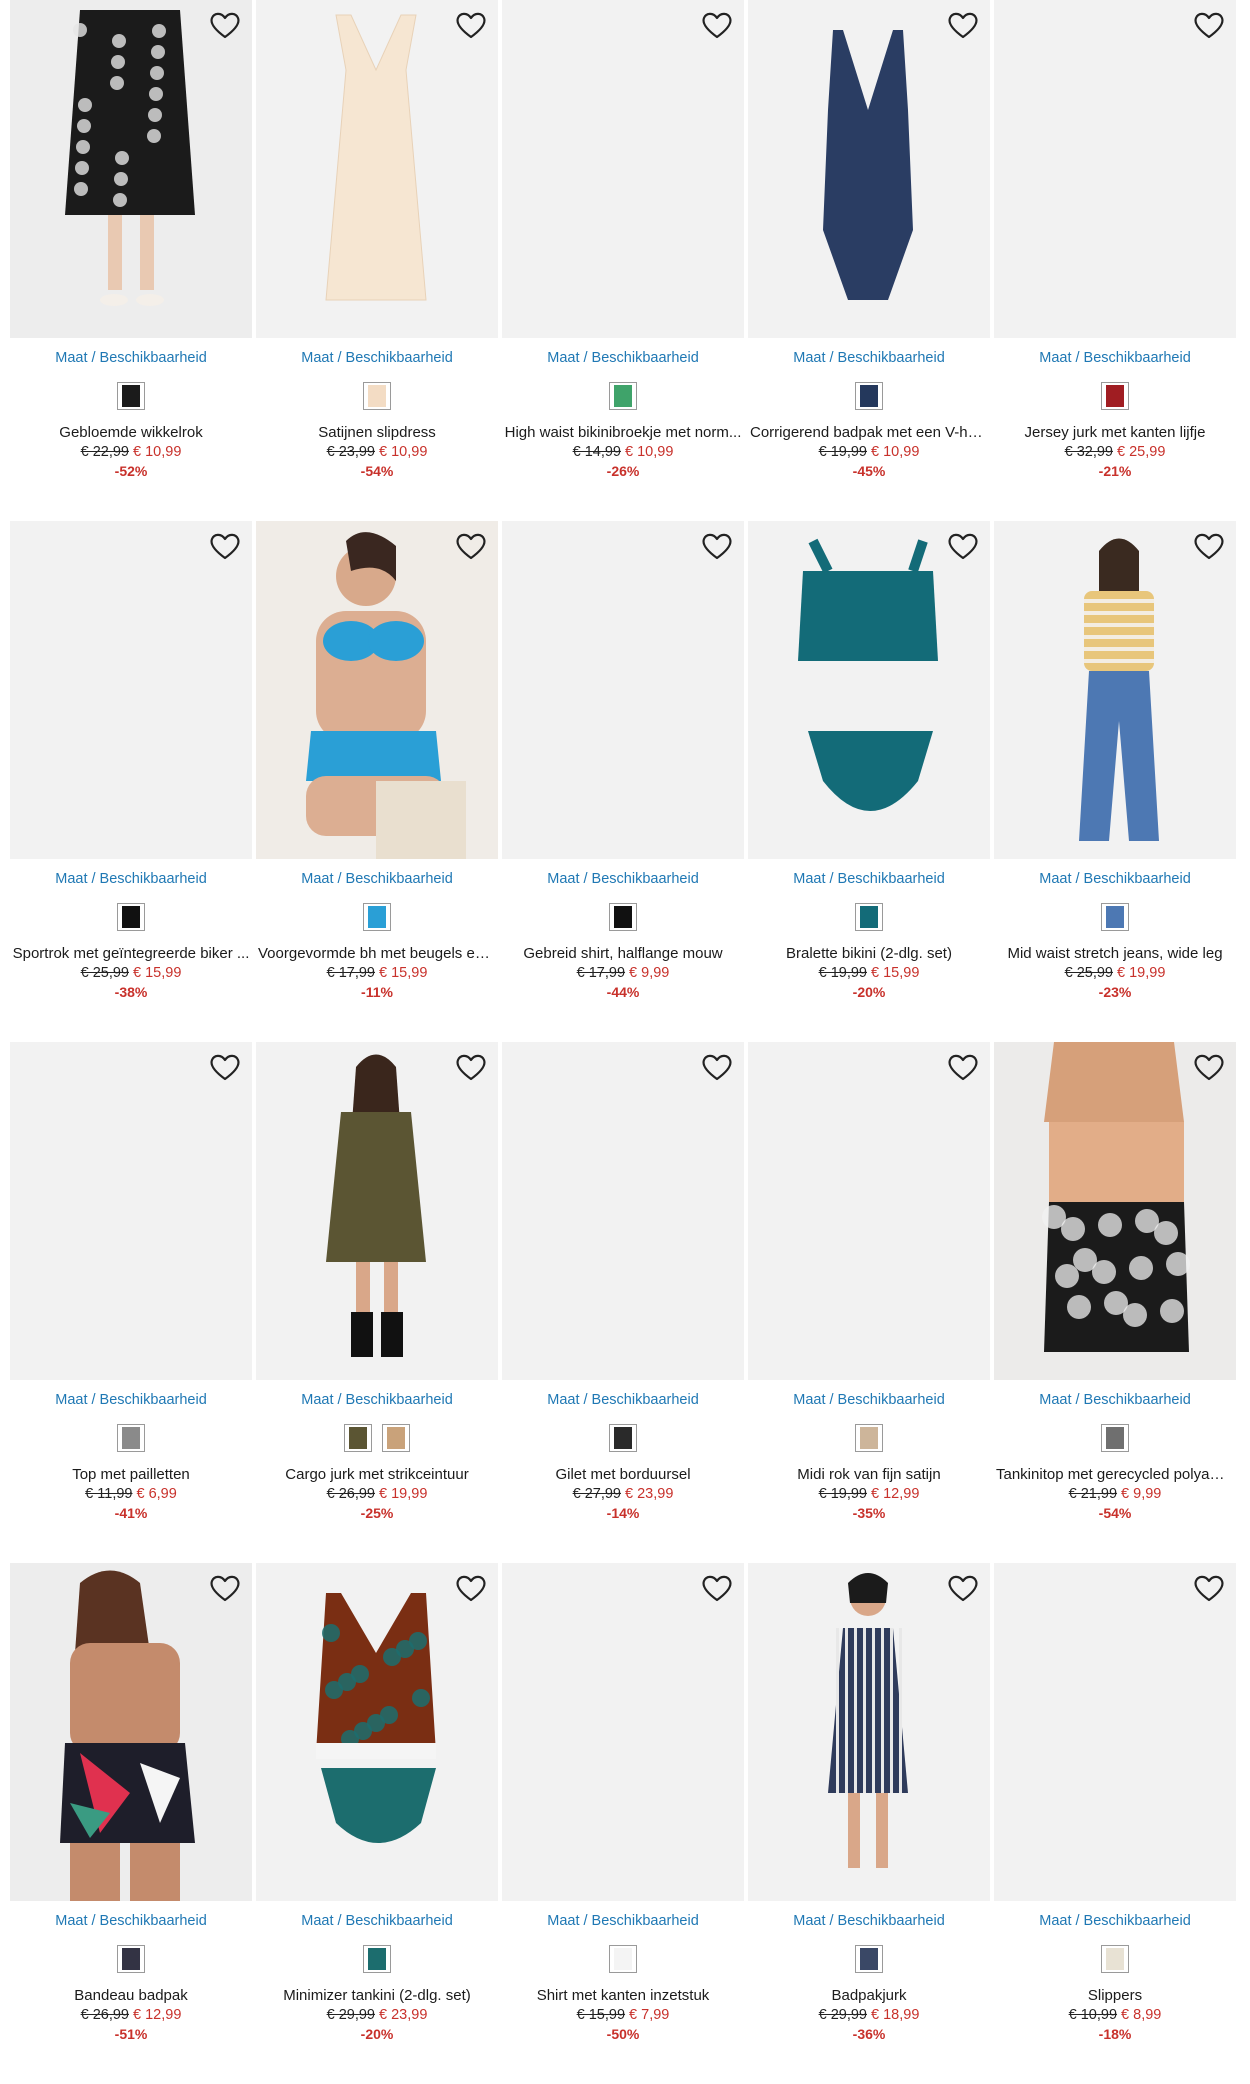  Describe the element at coordinates (377, 432) in the screenshot. I see `product-name: Satijnen slipdress` at that location.